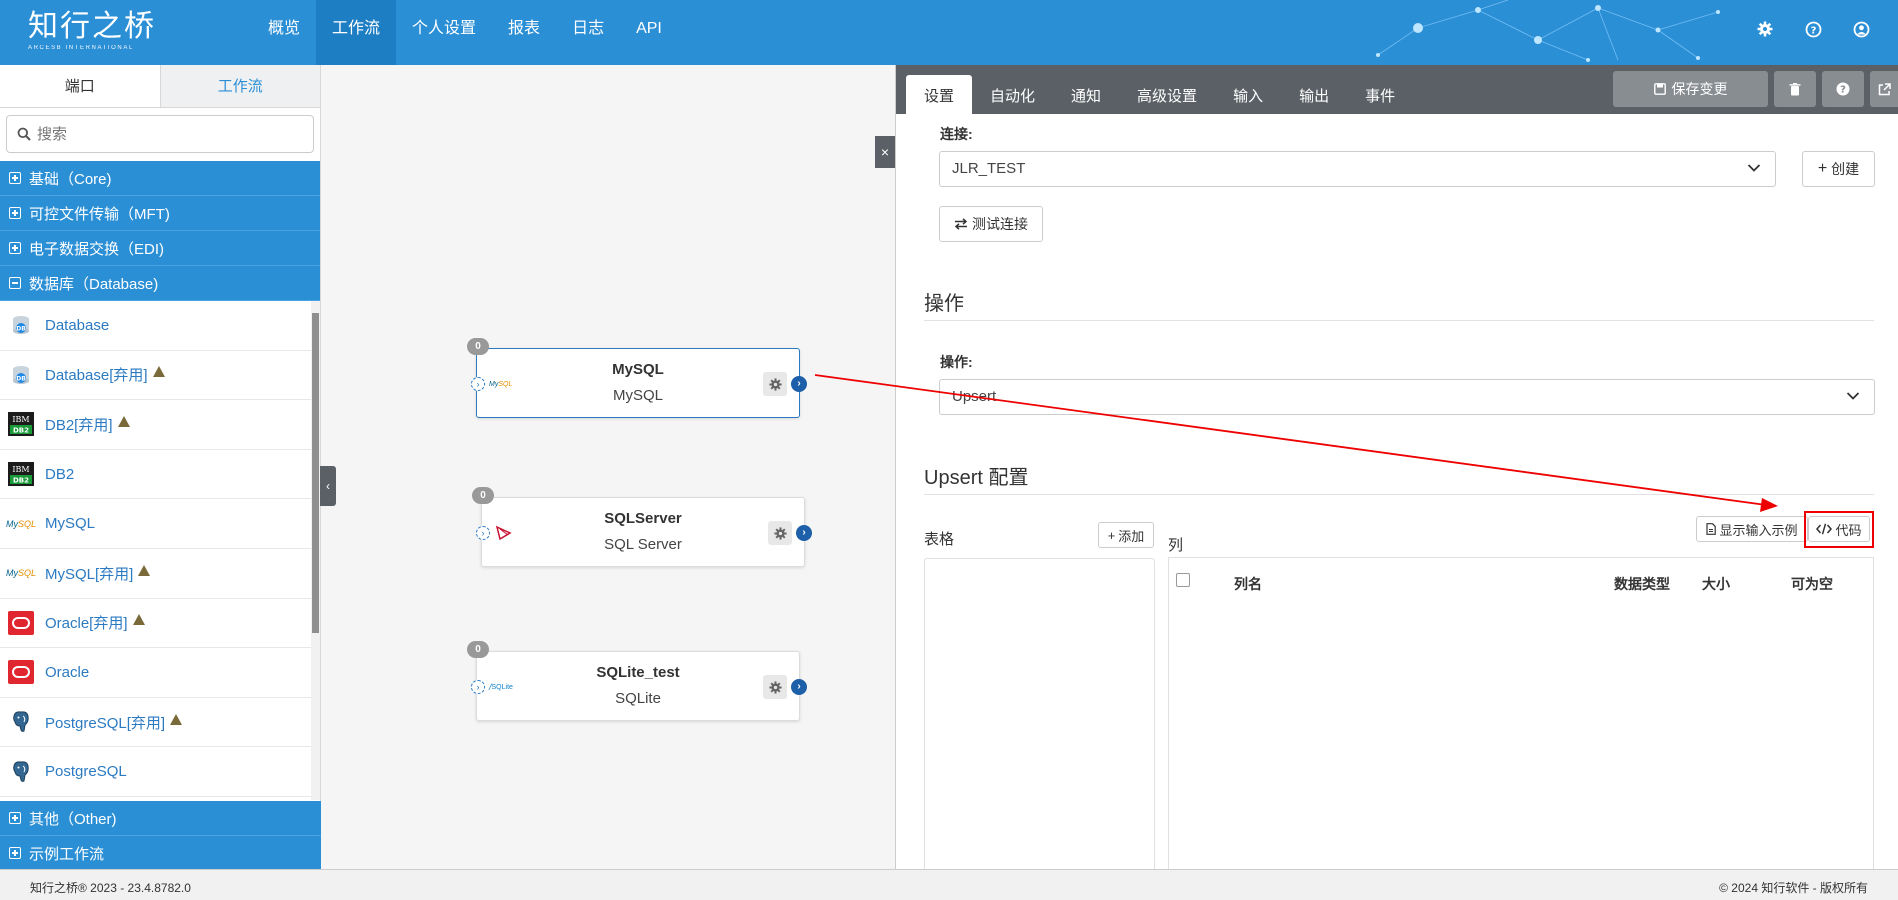  What do you see at coordinates (956, 134) in the screenshot?
I see `connection-label: 连接:` at bounding box center [956, 134].